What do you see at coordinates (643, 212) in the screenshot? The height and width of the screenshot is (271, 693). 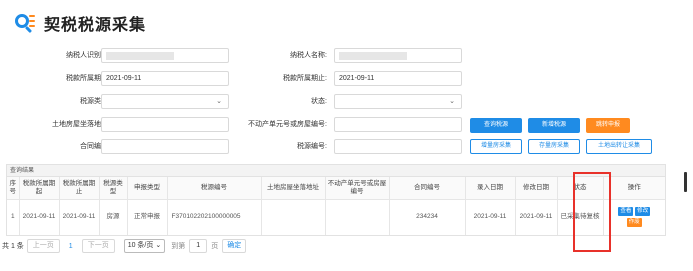 I see `edit-button: 修改` at bounding box center [643, 212].